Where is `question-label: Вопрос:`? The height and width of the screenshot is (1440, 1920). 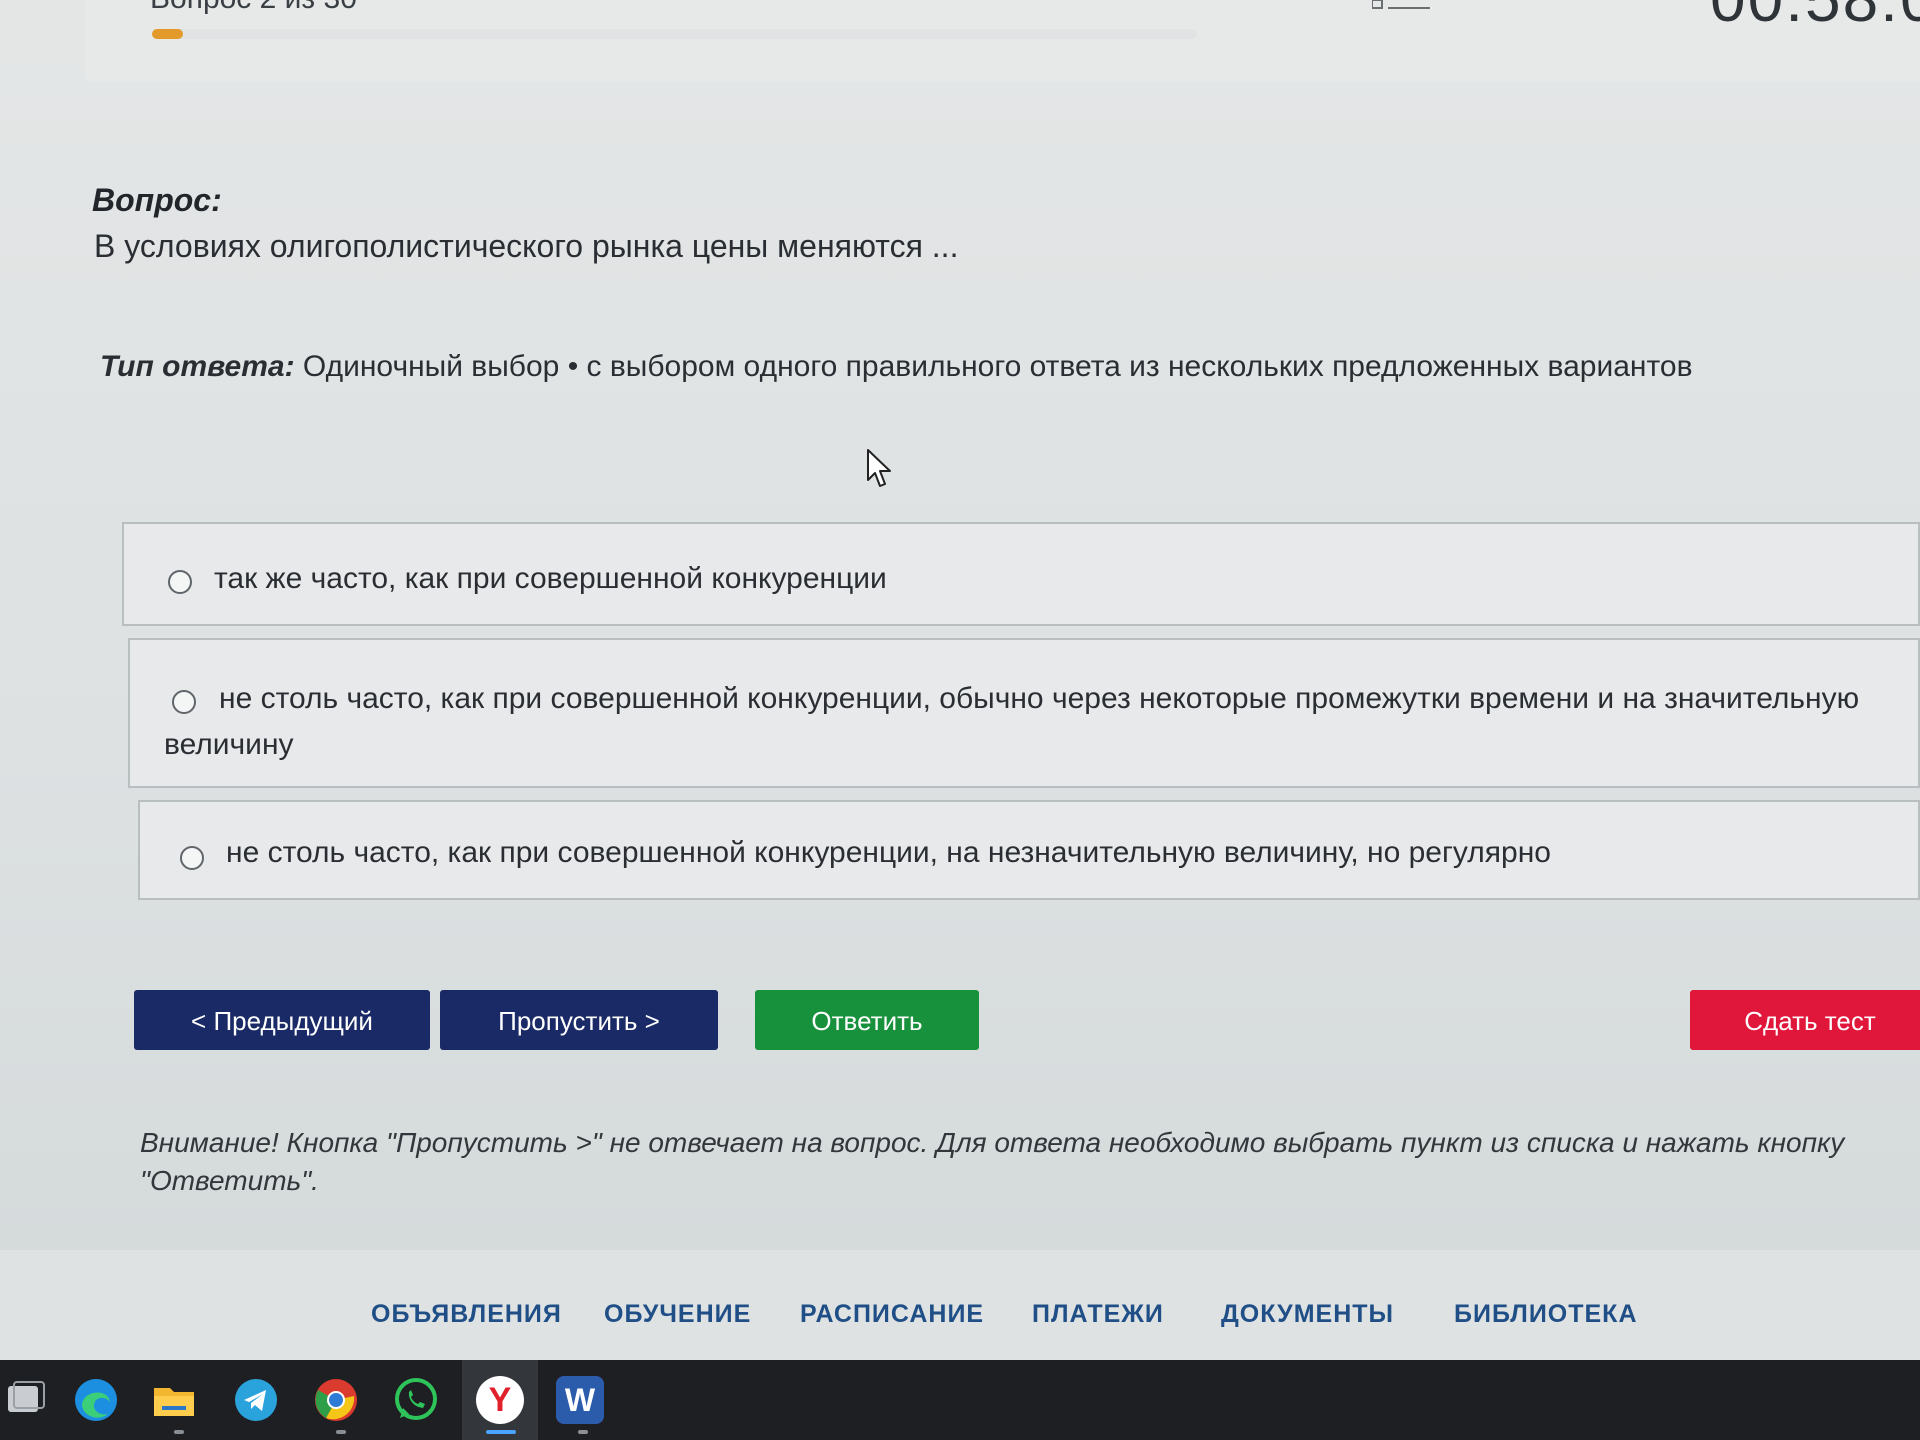
question-label: Вопрос: is located at coordinates (157, 200).